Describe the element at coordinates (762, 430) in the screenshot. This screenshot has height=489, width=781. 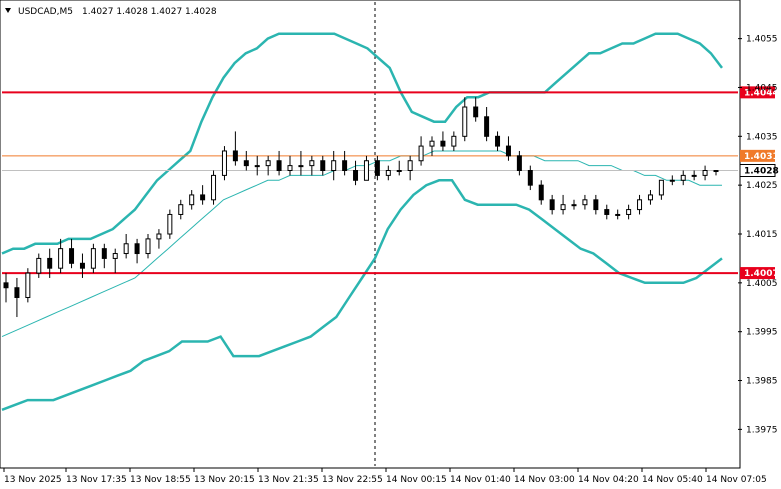
I see `y-tick-label: 1.3975` at that location.